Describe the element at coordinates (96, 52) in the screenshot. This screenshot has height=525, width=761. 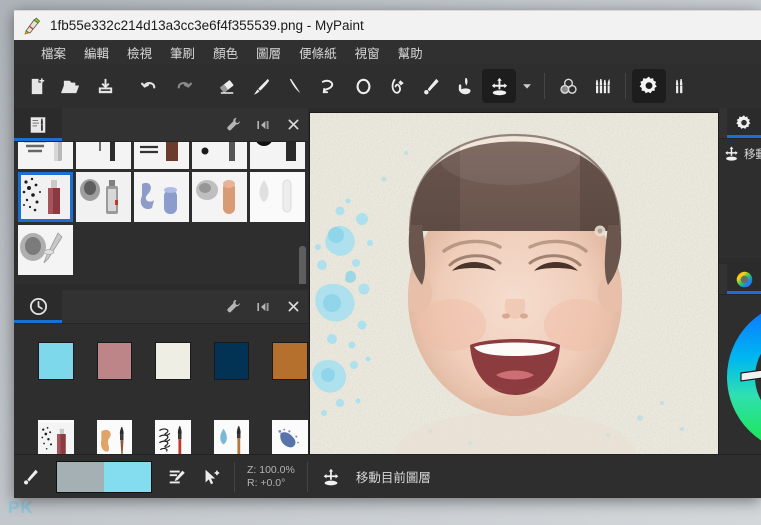
I see `menu-edit: 編輯` at that location.